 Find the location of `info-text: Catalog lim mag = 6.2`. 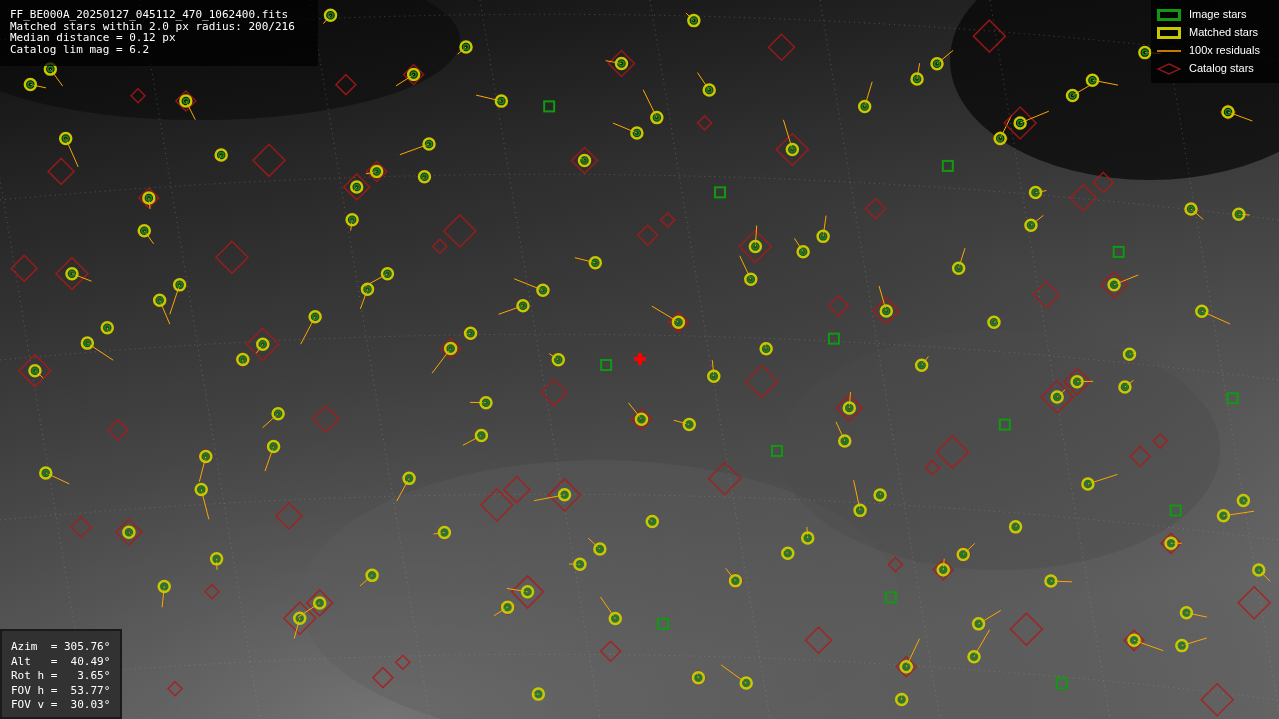

info-text: Catalog lim mag = 6.2 is located at coordinates (80, 49).